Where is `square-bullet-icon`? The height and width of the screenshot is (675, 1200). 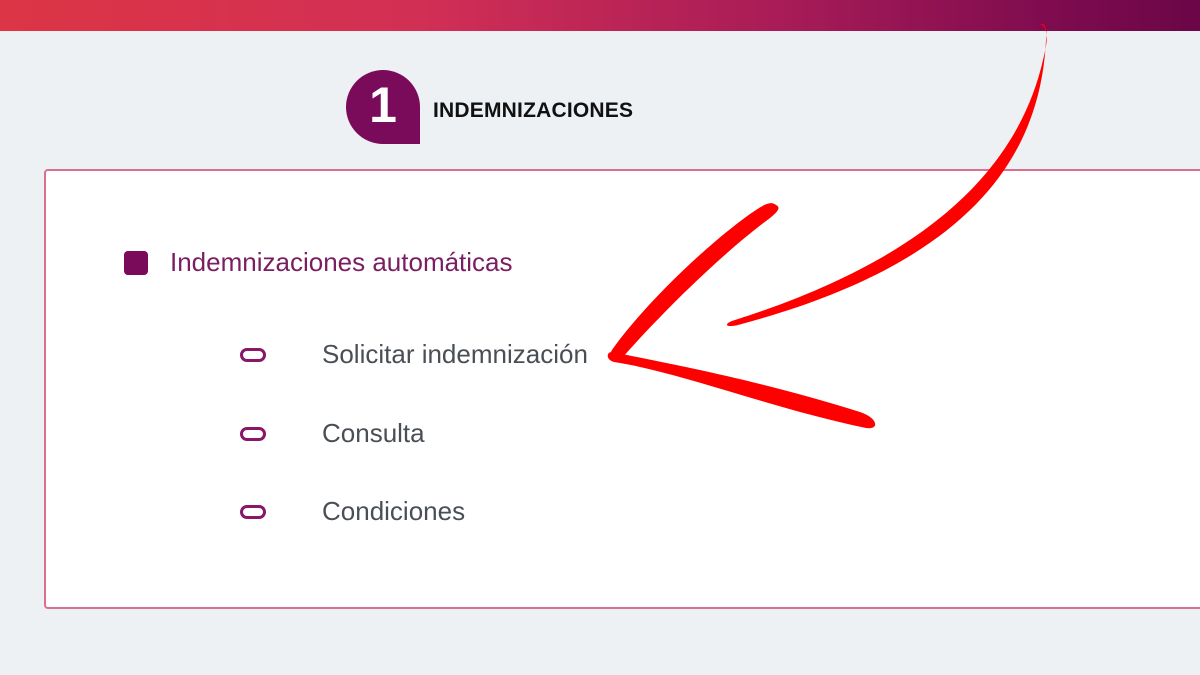 square-bullet-icon is located at coordinates (136, 262).